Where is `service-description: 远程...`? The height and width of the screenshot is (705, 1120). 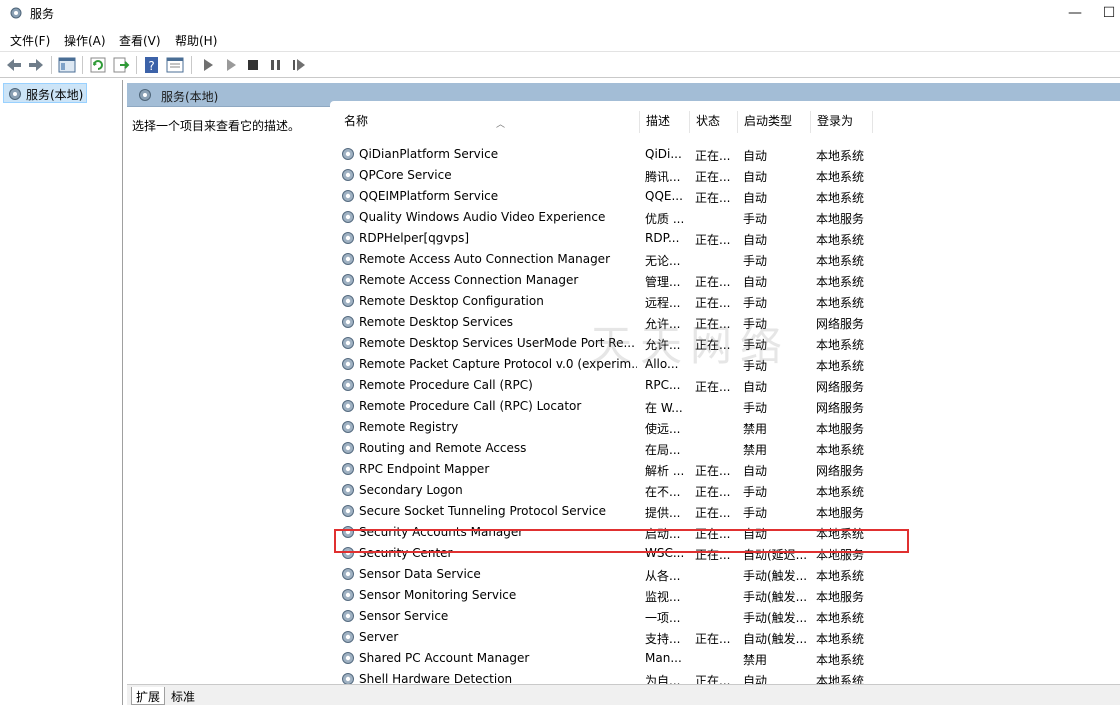 service-description: 远程... is located at coordinates (663, 303).